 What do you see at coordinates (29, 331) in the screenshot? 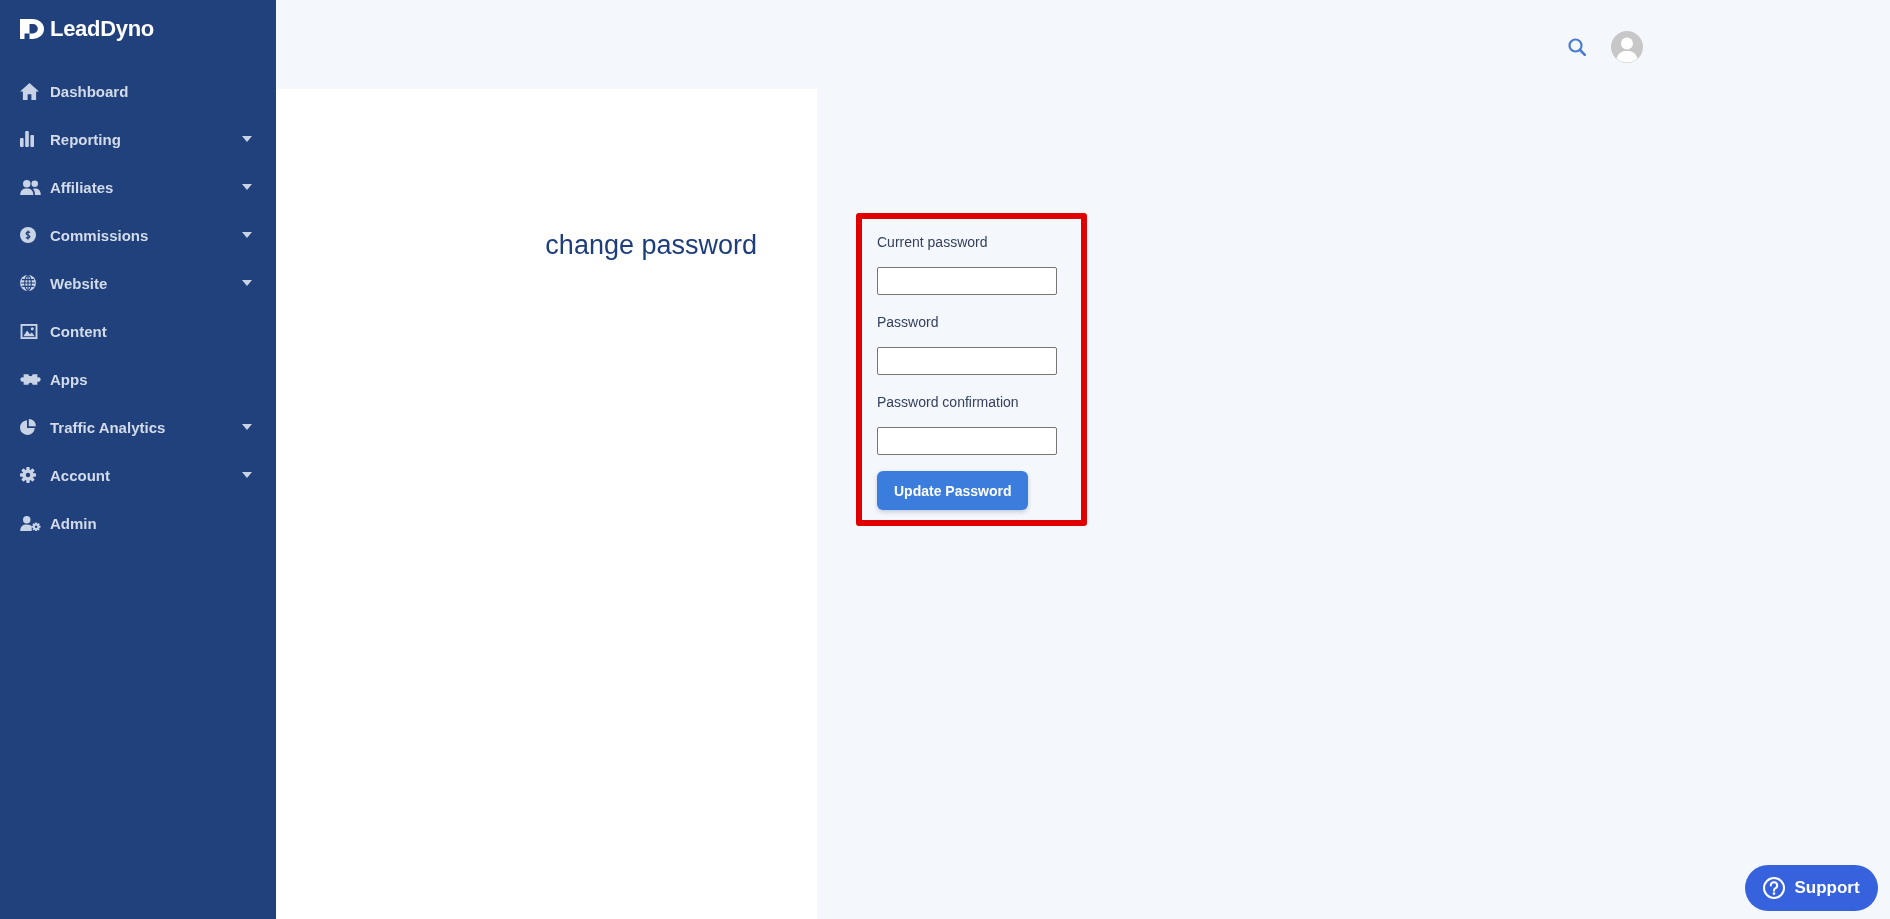
I see `image-icon` at bounding box center [29, 331].